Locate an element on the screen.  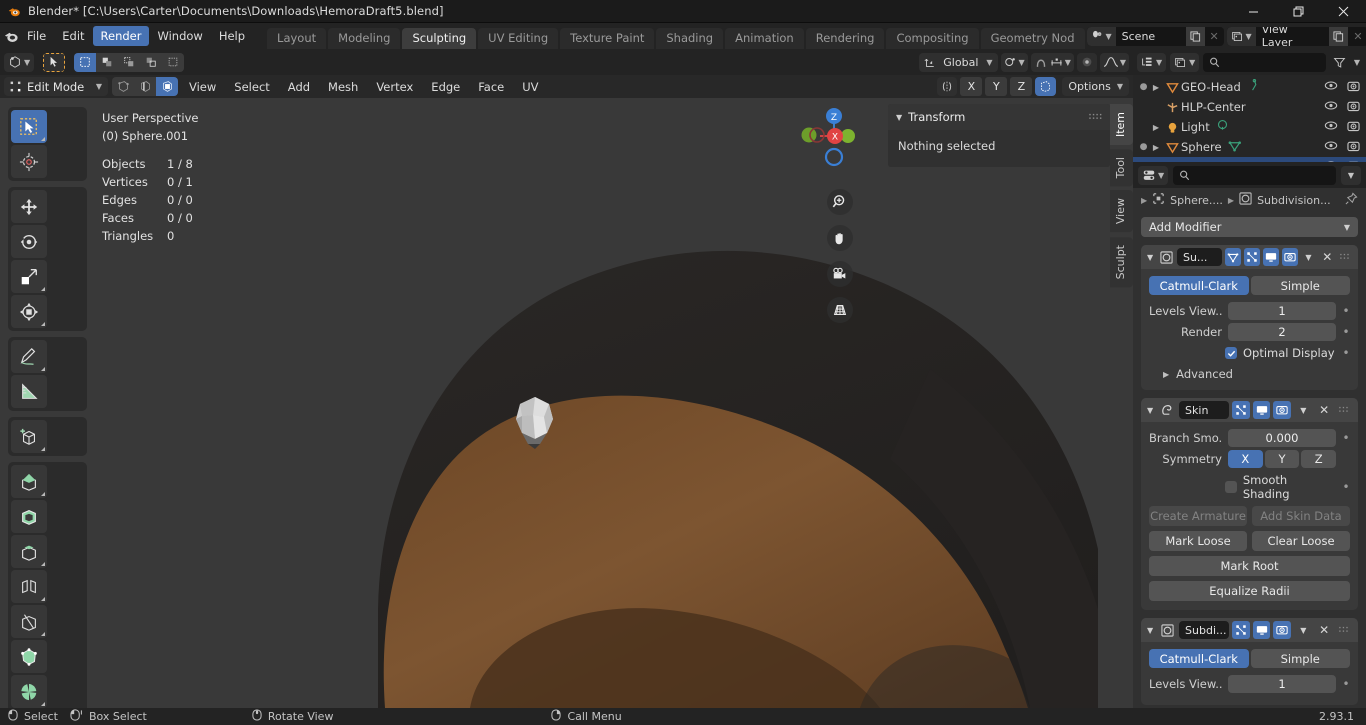
workspace-tab-texture-paint: Texture Paint is located at coordinates (607, 38).